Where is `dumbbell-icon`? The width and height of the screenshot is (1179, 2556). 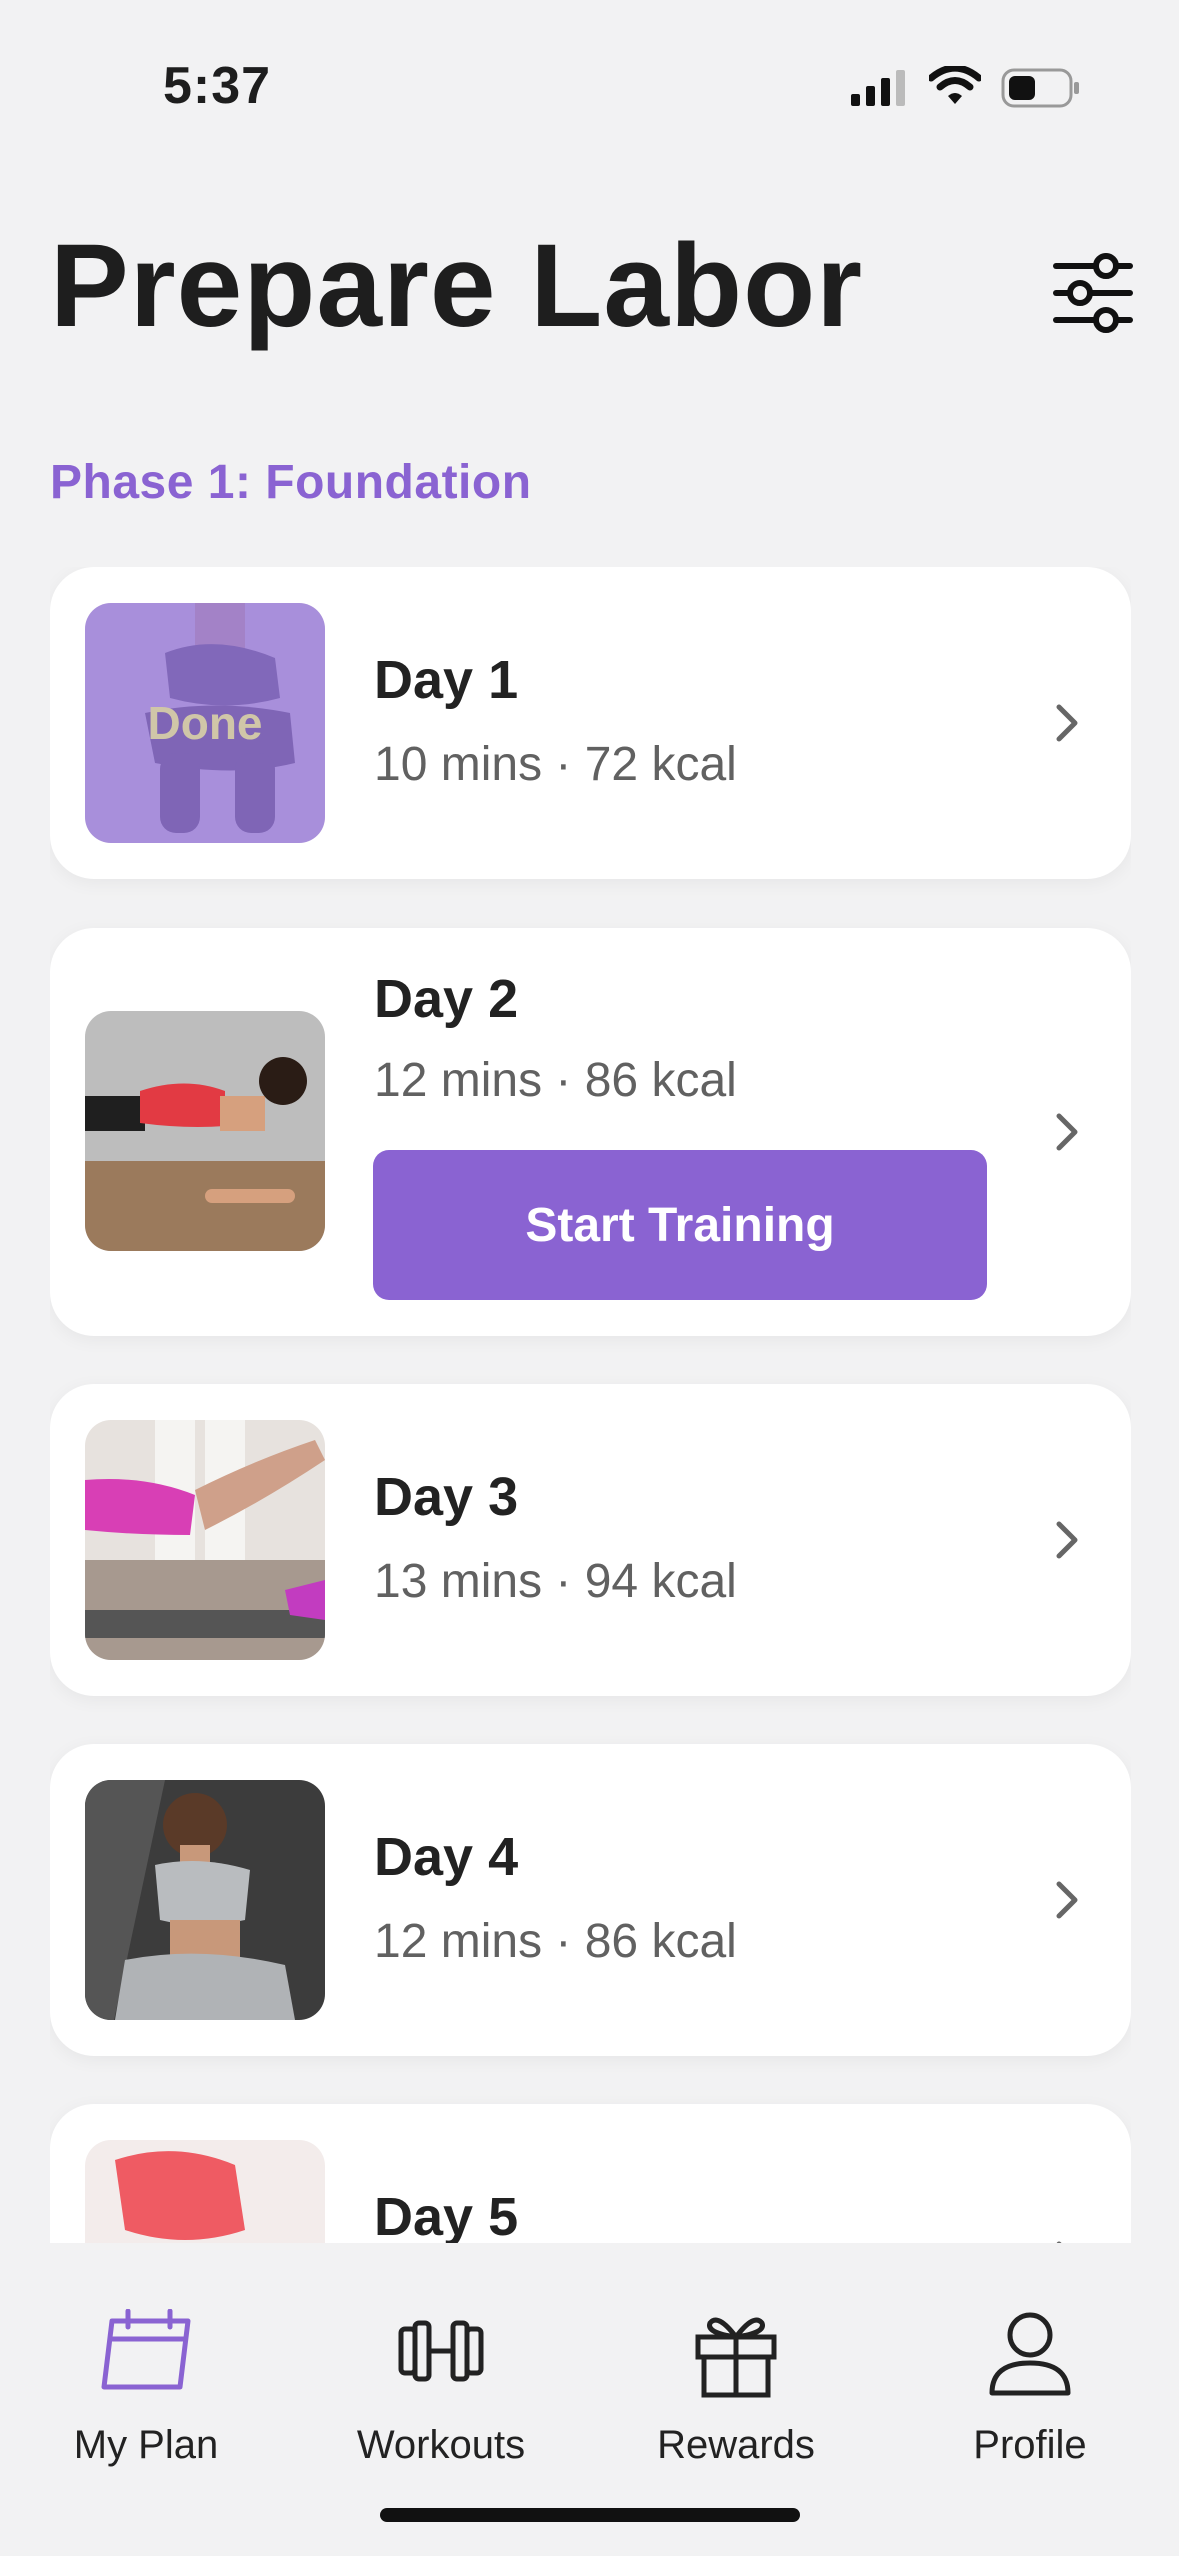 dumbbell-icon is located at coordinates (441, 2351).